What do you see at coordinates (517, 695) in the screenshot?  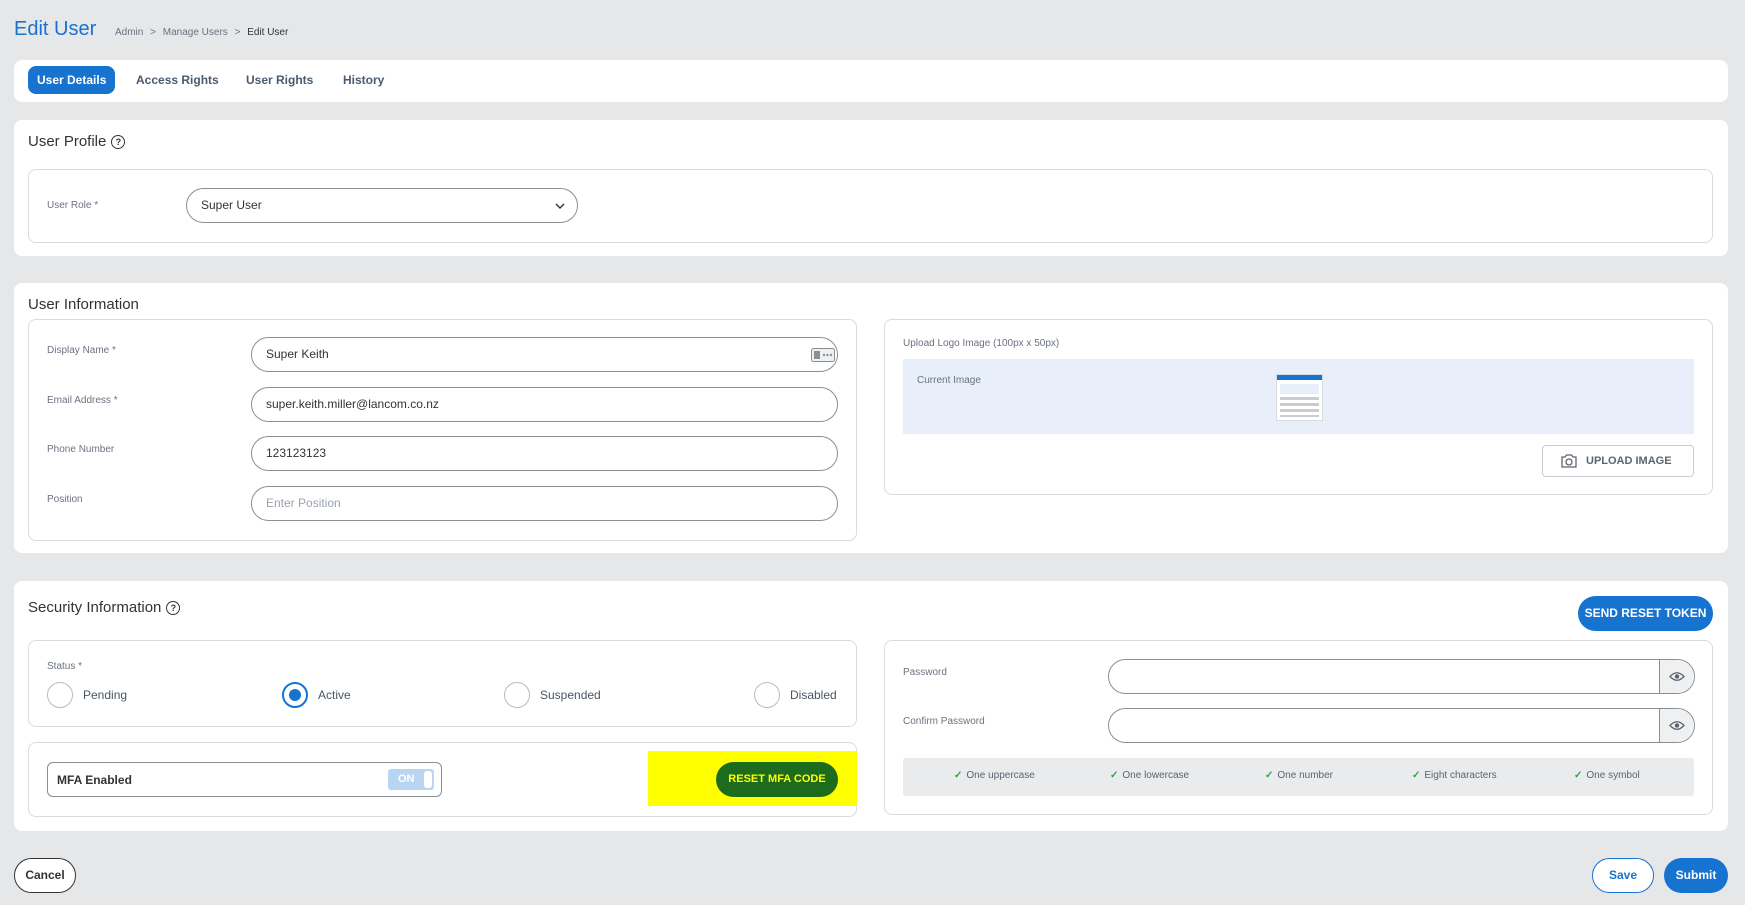 I see `status-suspended-radio` at bounding box center [517, 695].